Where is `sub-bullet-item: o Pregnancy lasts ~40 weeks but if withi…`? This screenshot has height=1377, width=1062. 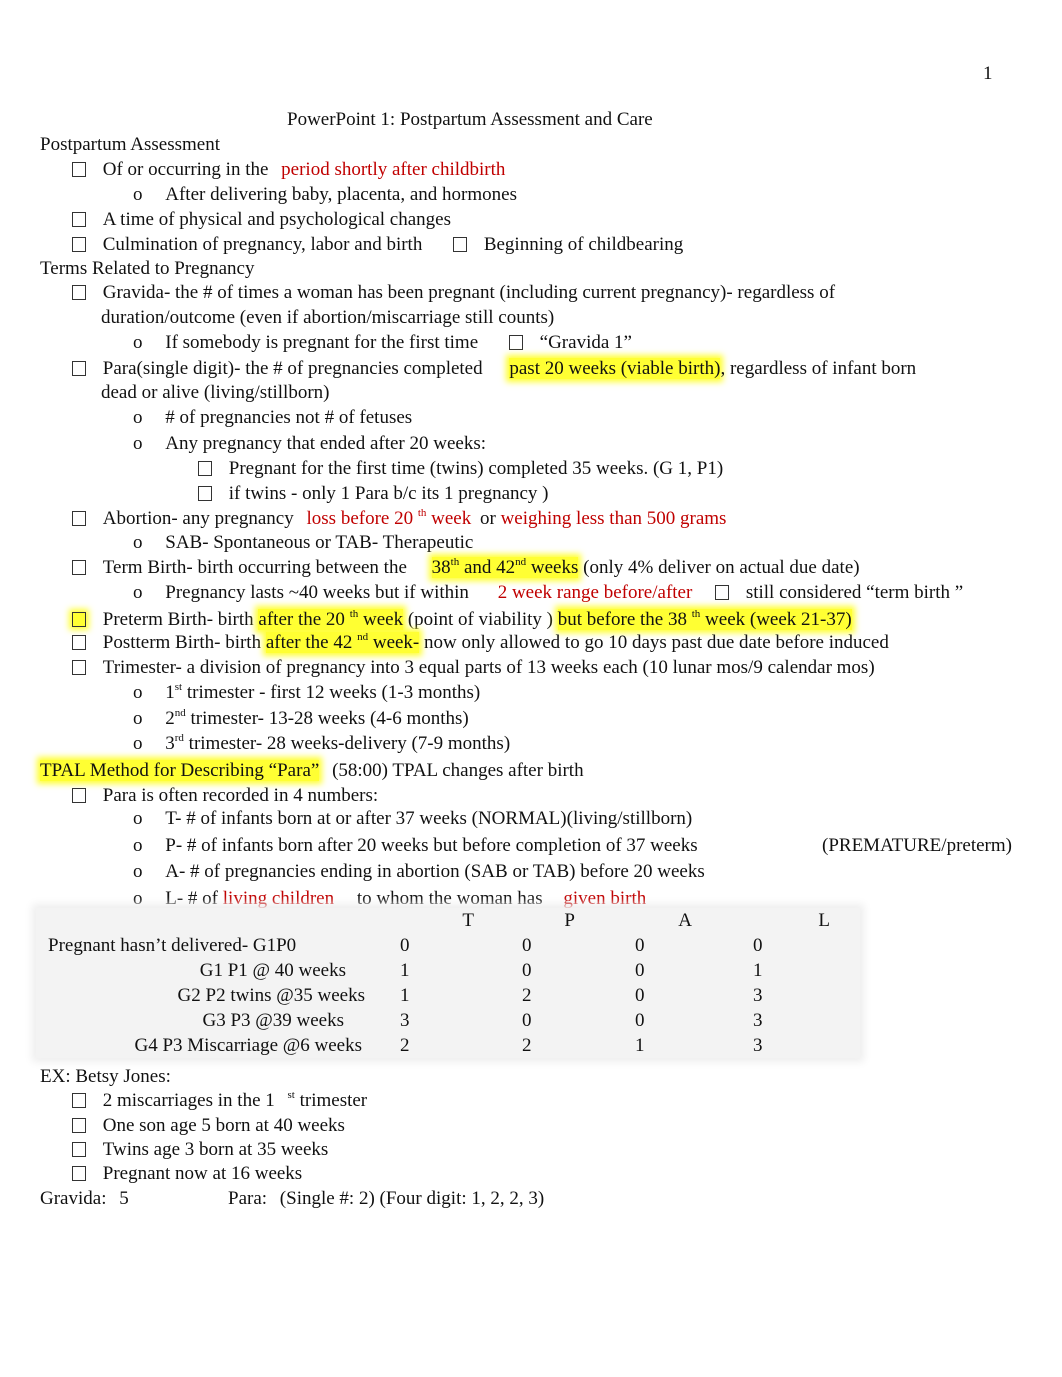
sub-bullet-item: o Pregnancy lasts ~40 weeks but if withi… is located at coordinates (548, 592).